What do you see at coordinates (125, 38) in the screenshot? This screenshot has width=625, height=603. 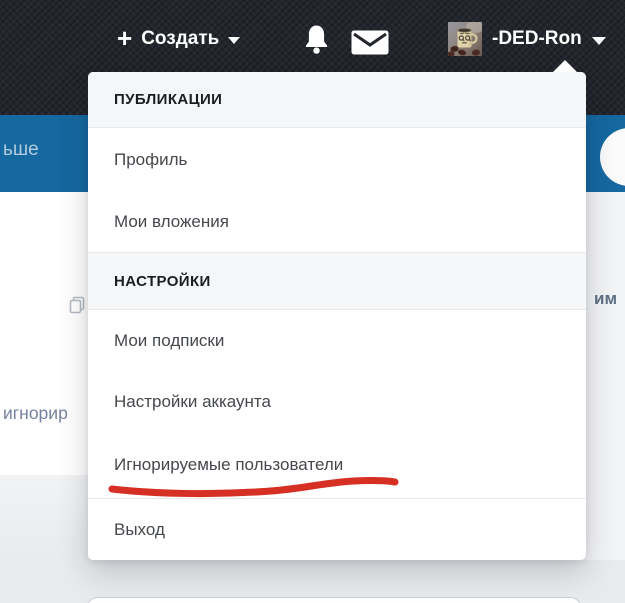 I see `plus-icon: +` at bounding box center [125, 38].